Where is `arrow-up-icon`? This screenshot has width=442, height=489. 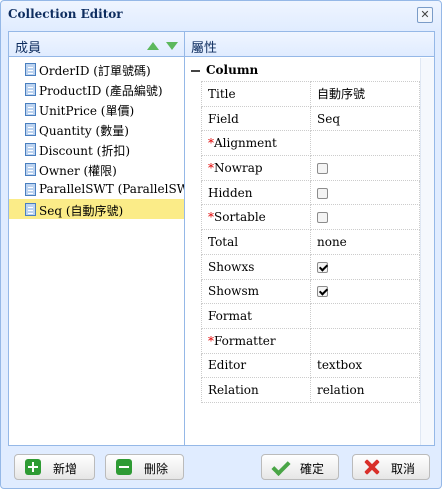
arrow-up-icon is located at coordinates (152, 46).